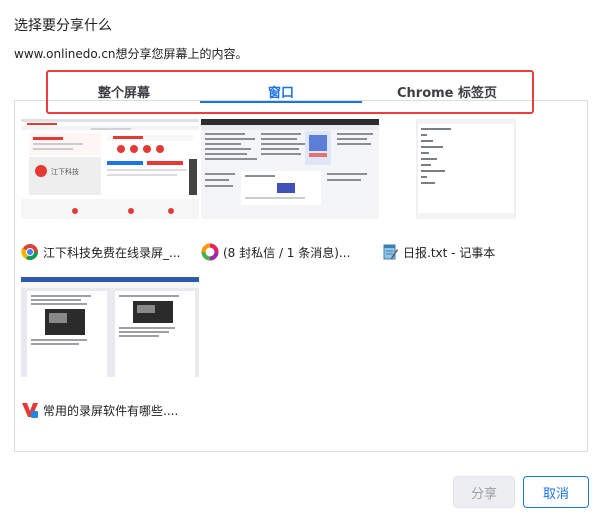 Image resolution: width=600 pixels, height=520 pixels. What do you see at coordinates (65, 171) in the screenshot?
I see `thumbnail-brand-text: 江下科技` at bounding box center [65, 171].